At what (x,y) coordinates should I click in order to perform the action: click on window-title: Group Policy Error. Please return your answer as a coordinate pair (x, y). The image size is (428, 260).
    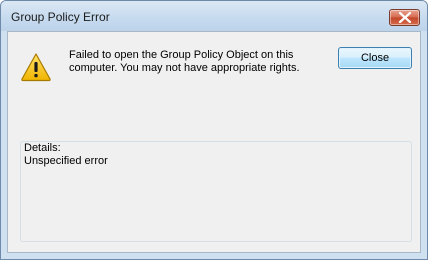
    Looking at the image, I should click on (60, 17).